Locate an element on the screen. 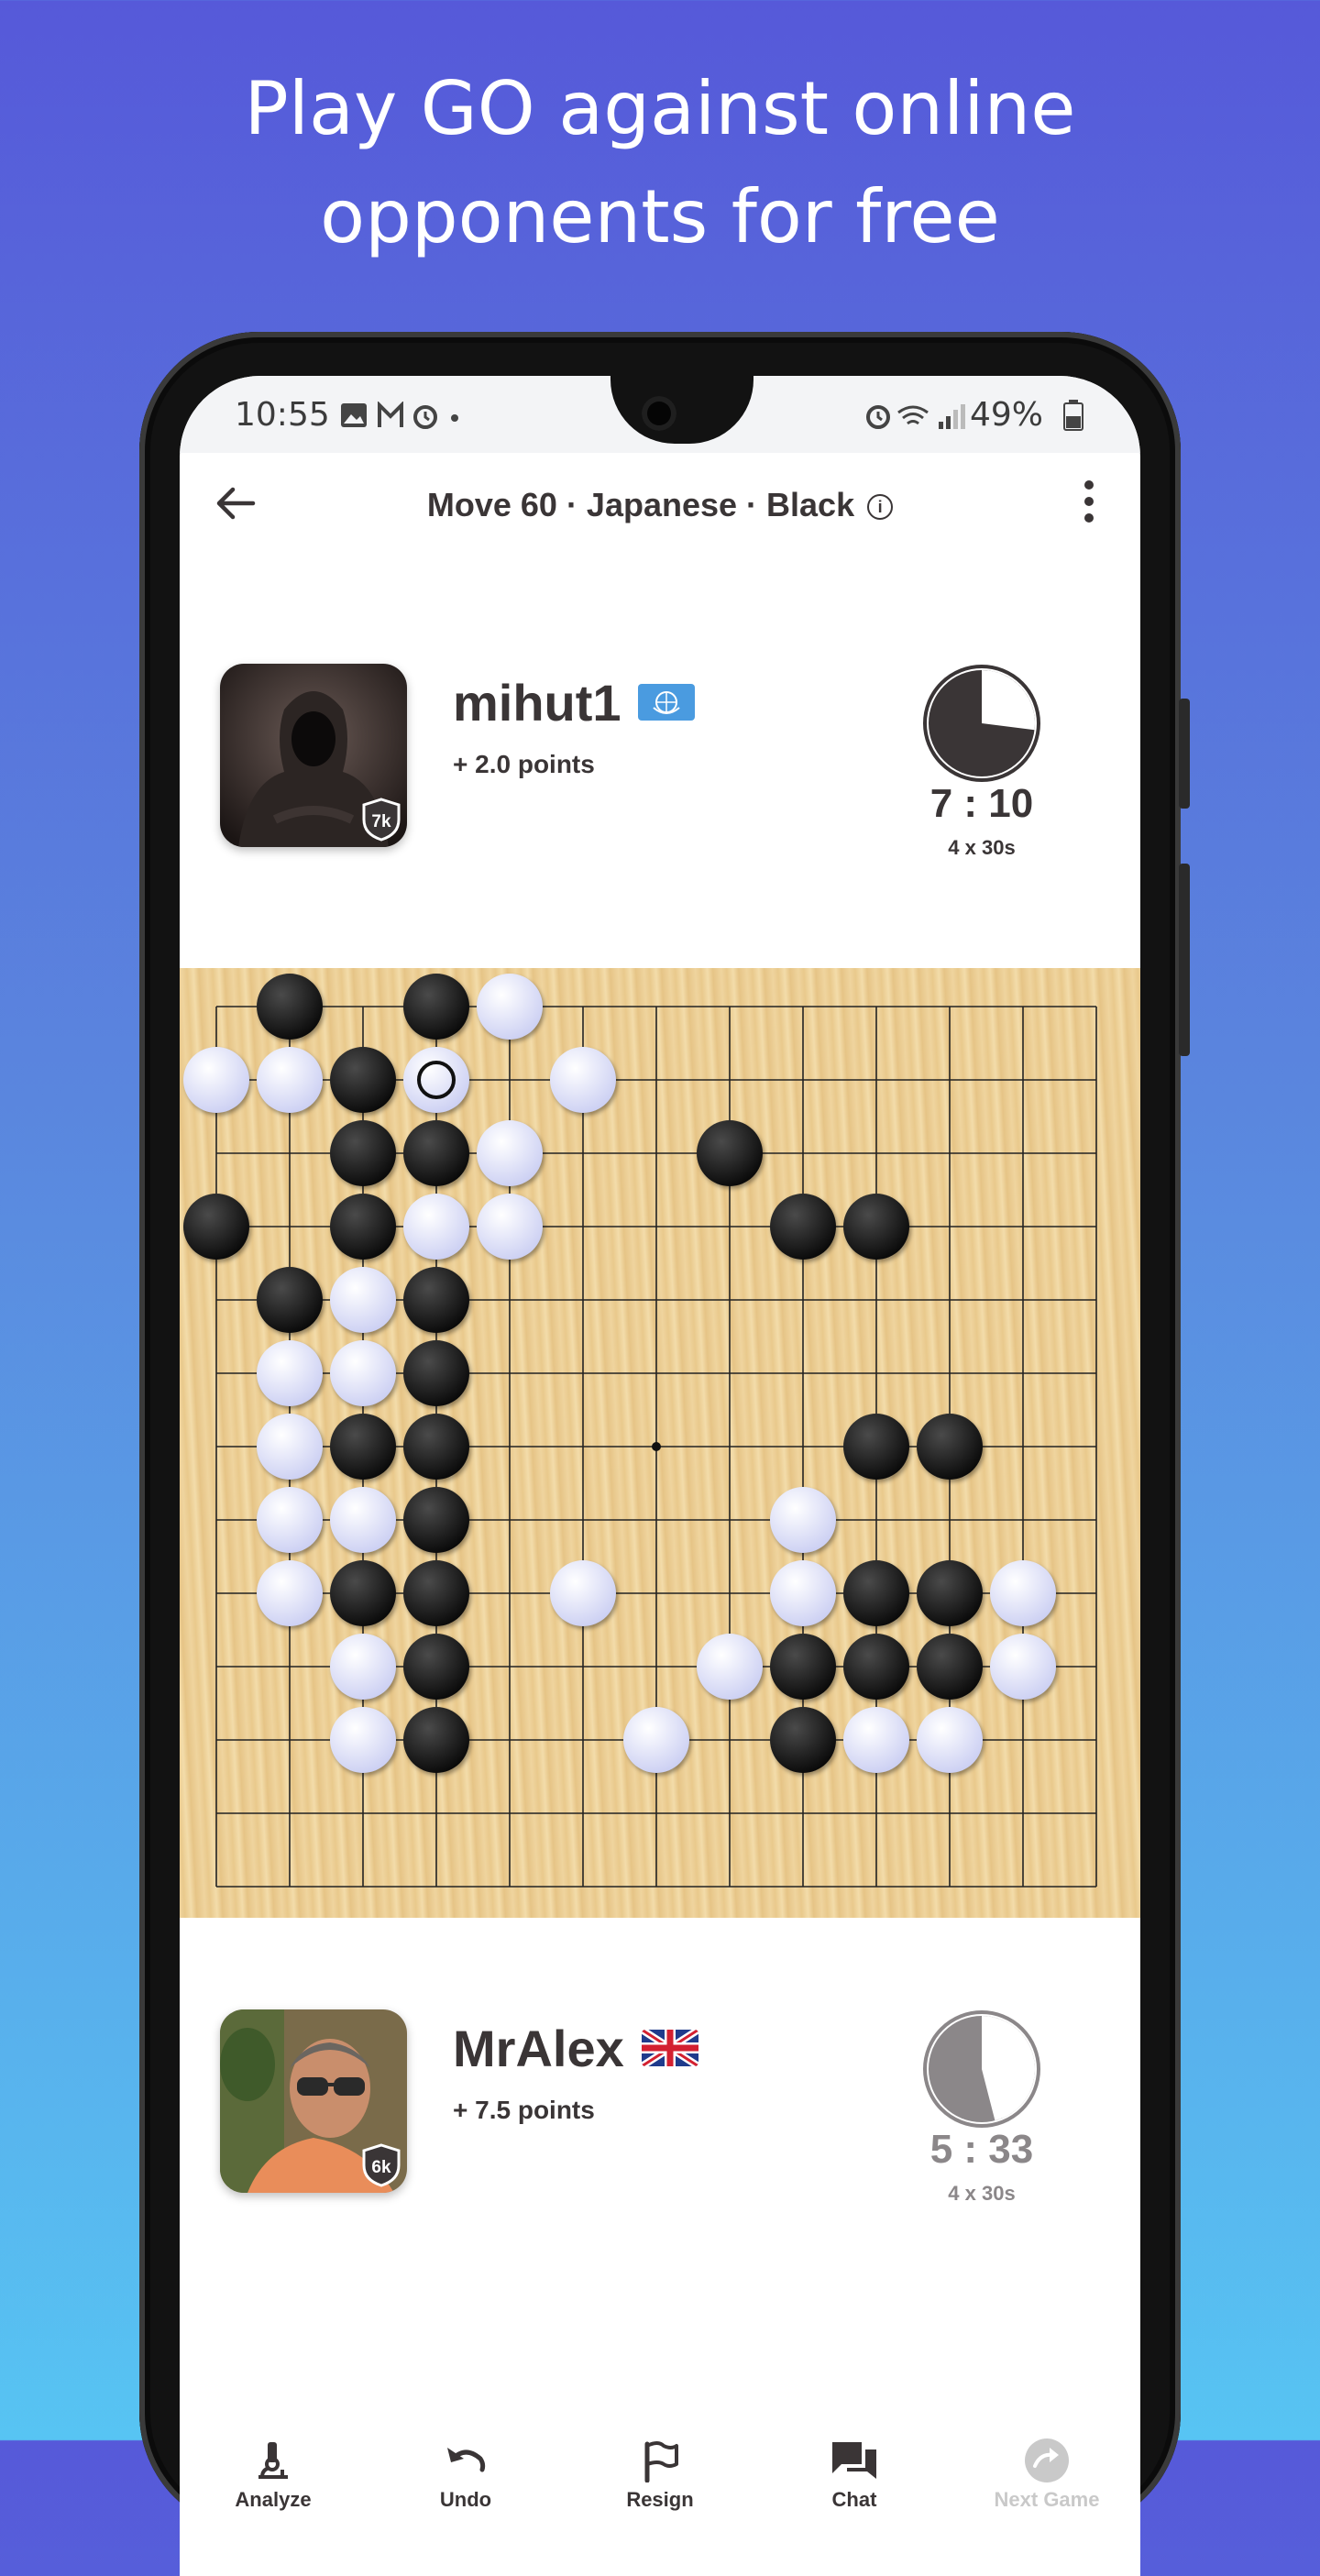 This screenshot has height=2576, width=1320. player-top-panel: 7k mihut1 + 2.0 points 7 : 10 4 x 30s is located at coordinates (660, 764).